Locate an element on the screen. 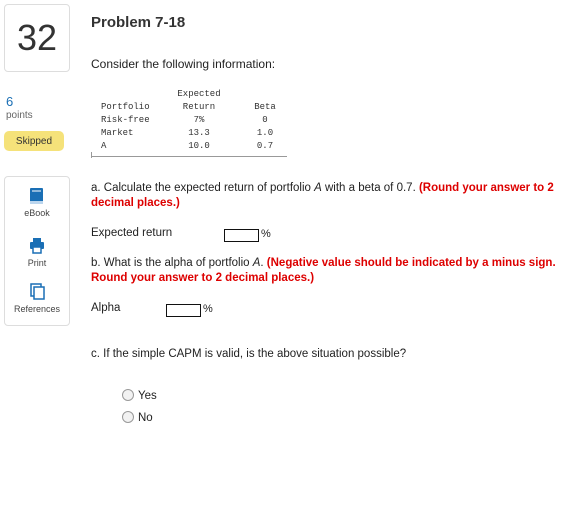 This screenshot has width=576, height=507. table-cell: 13.3 is located at coordinates (199, 133).